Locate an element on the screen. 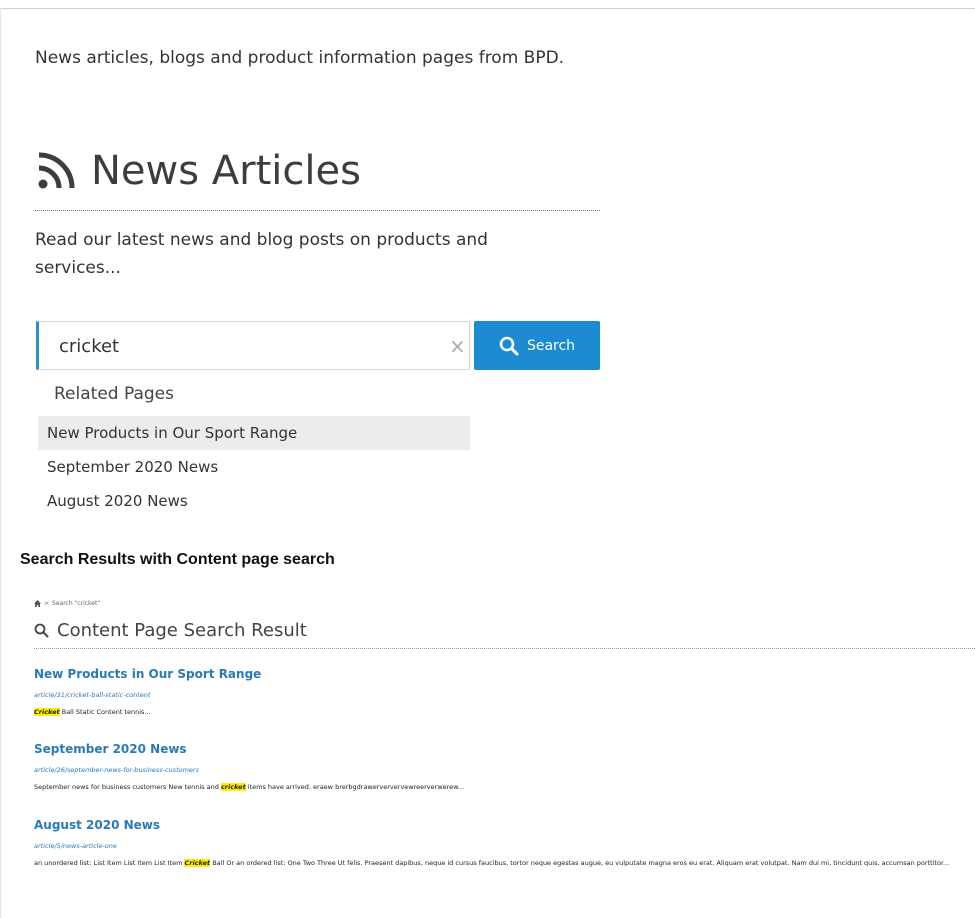 Image resolution: width=975 pixels, height=918 pixels. result-title-link: New Products in Our Sport Range is located at coordinates (499, 674).